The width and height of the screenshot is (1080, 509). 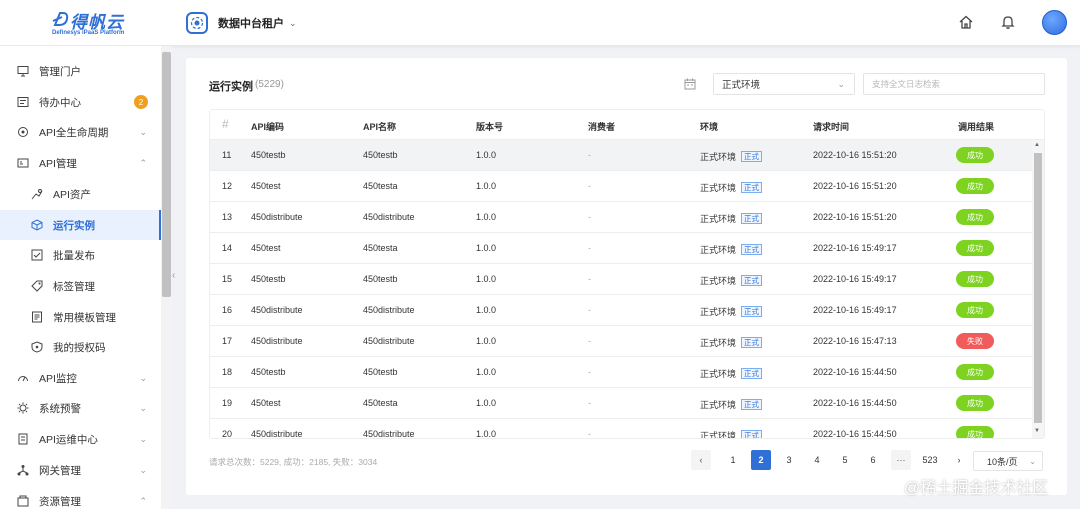 I want to click on batch-icon, so click(x=37, y=255).